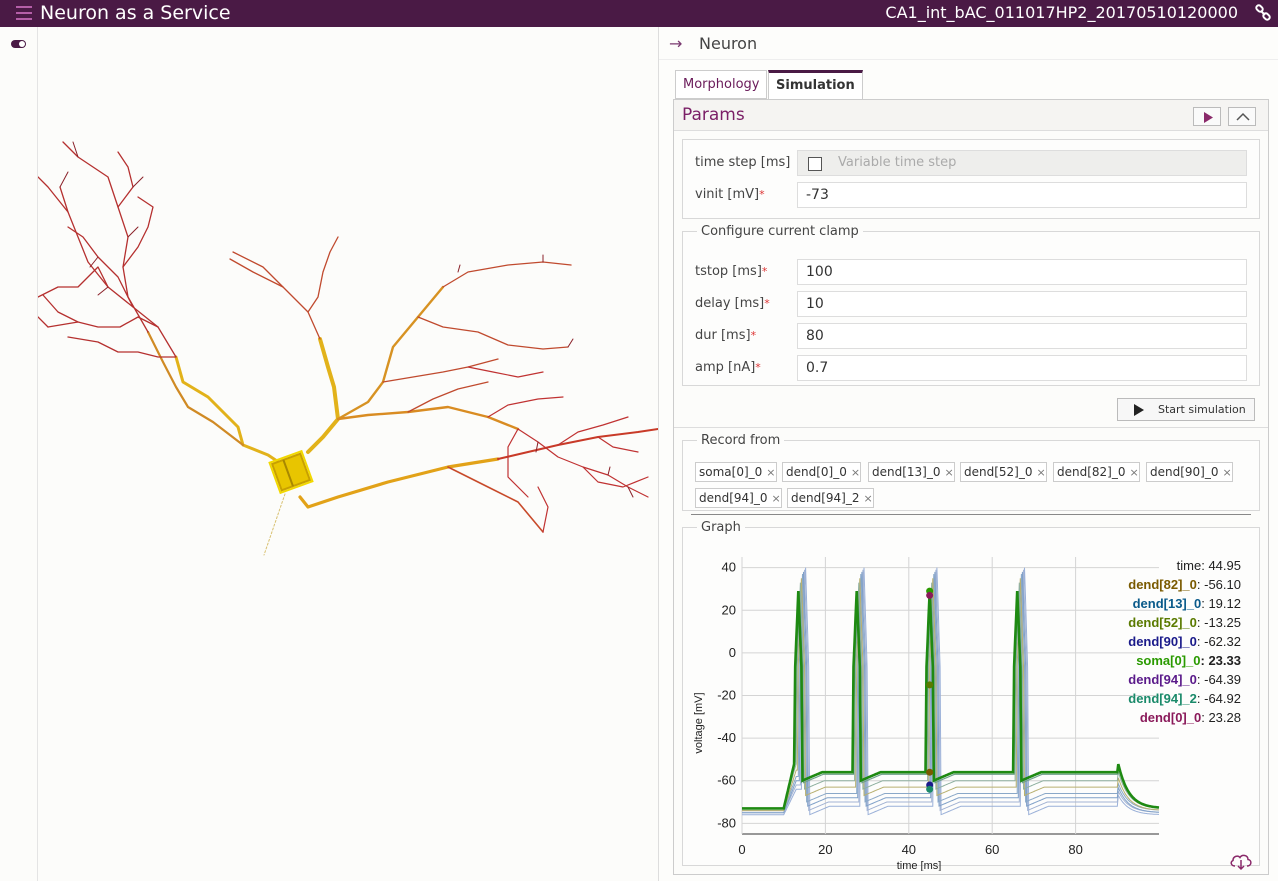 This screenshot has width=1278, height=881. Describe the element at coordinates (725, 367) in the screenshot. I see `amp-label: amp [nA]` at that location.